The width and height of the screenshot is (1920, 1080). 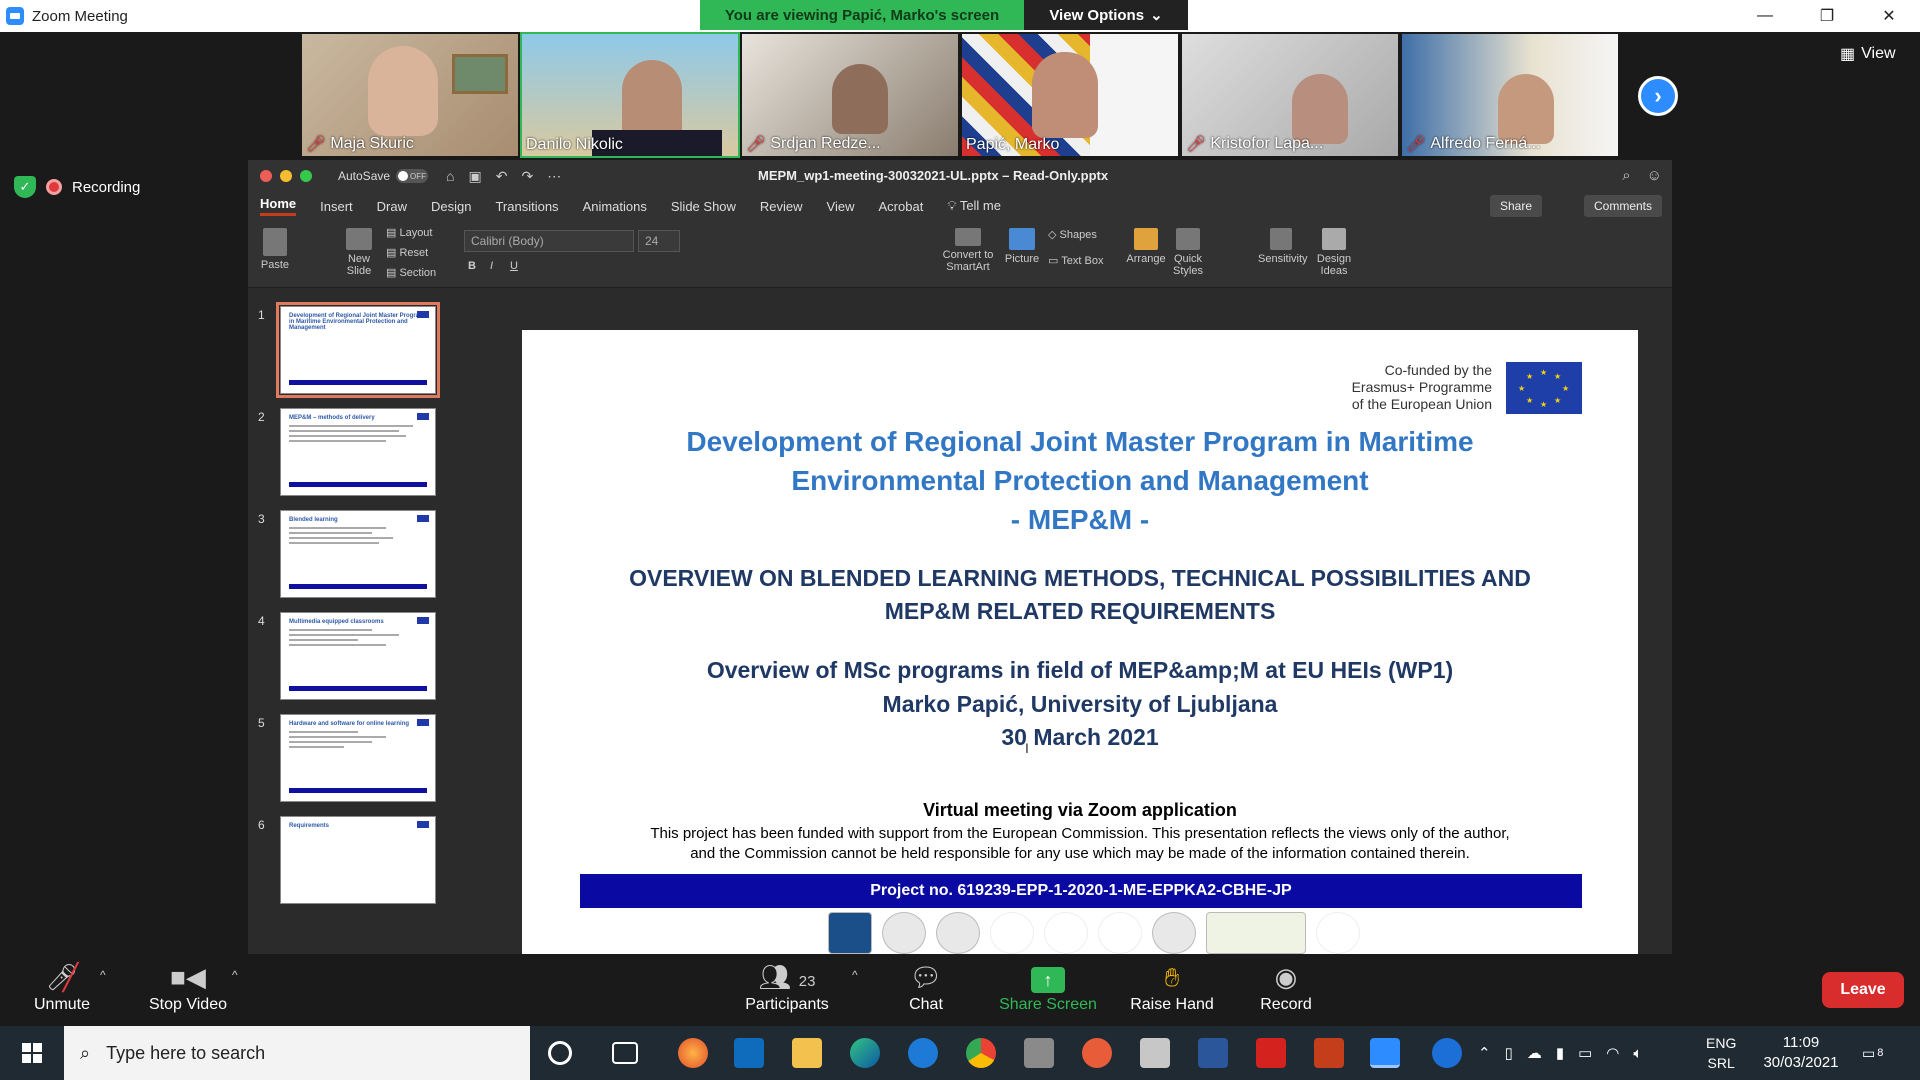 What do you see at coordinates (278, 206) in the screenshot?
I see `tab-home: Home` at bounding box center [278, 206].